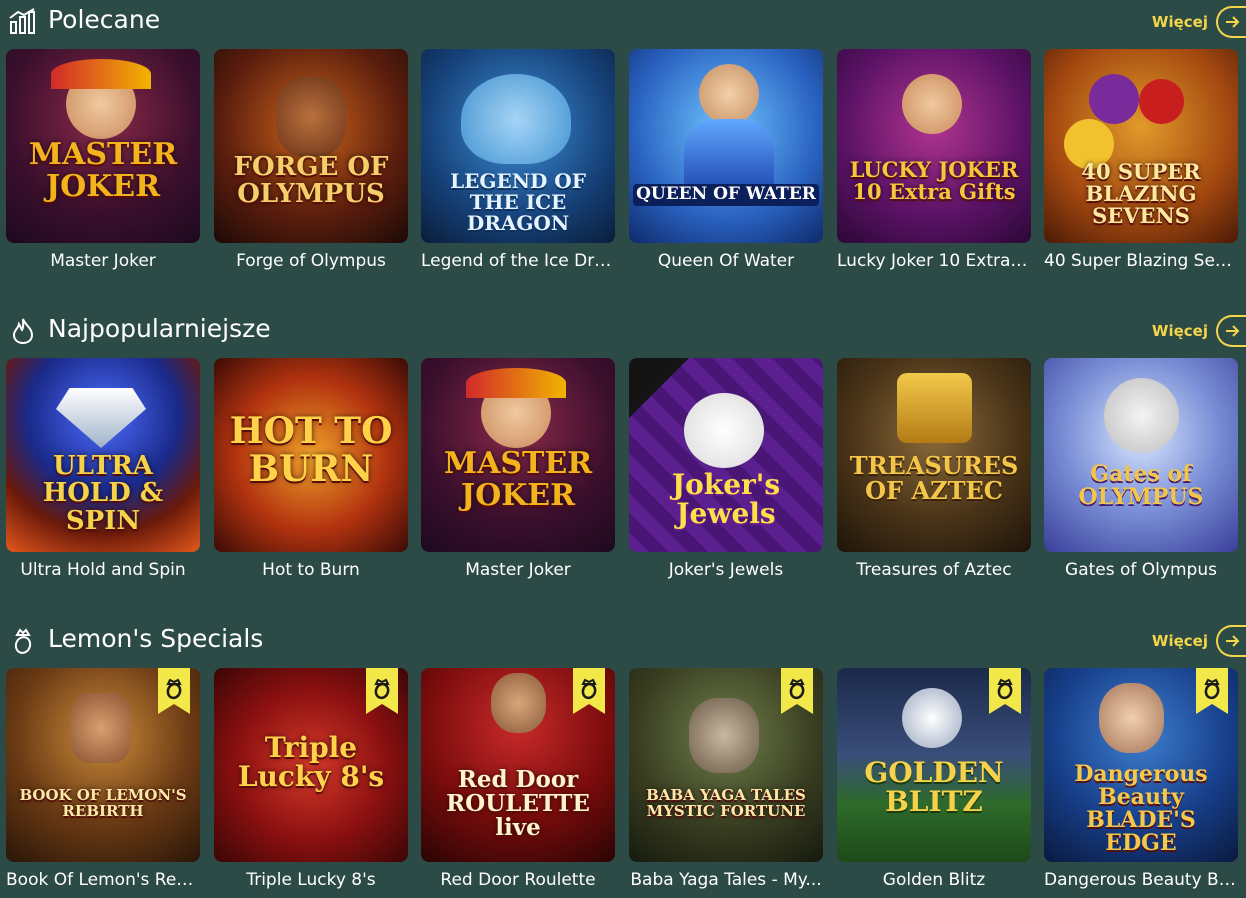  Describe the element at coordinates (518, 146) in the screenshot. I see `game-thumbnail: LEGEND OF THE ICE DRAGON` at that location.